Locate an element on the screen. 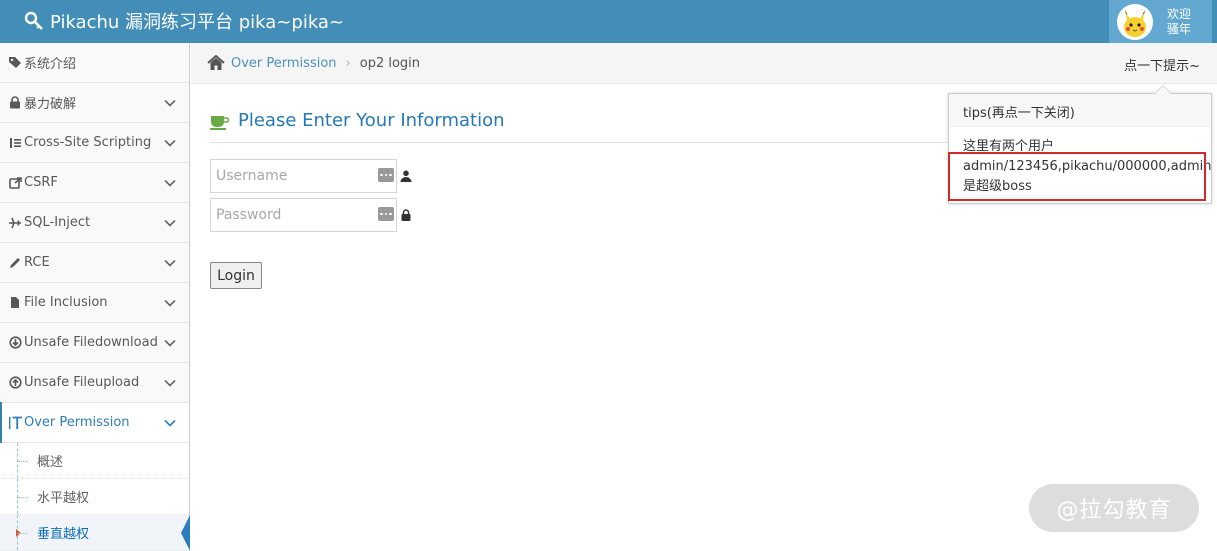  password-field is located at coordinates (303, 215).